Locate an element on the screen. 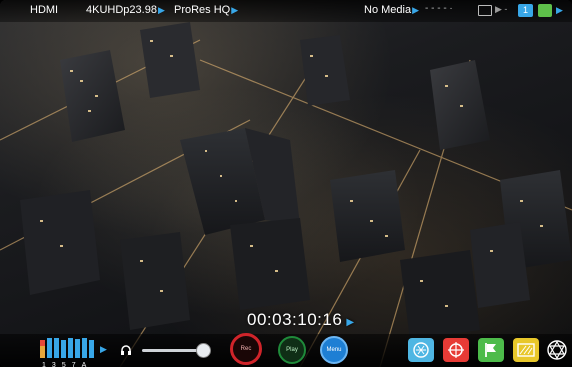 Image resolution: width=572 pixels, height=367 pixels. slot-badge: 1 is located at coordinates (525, 10).